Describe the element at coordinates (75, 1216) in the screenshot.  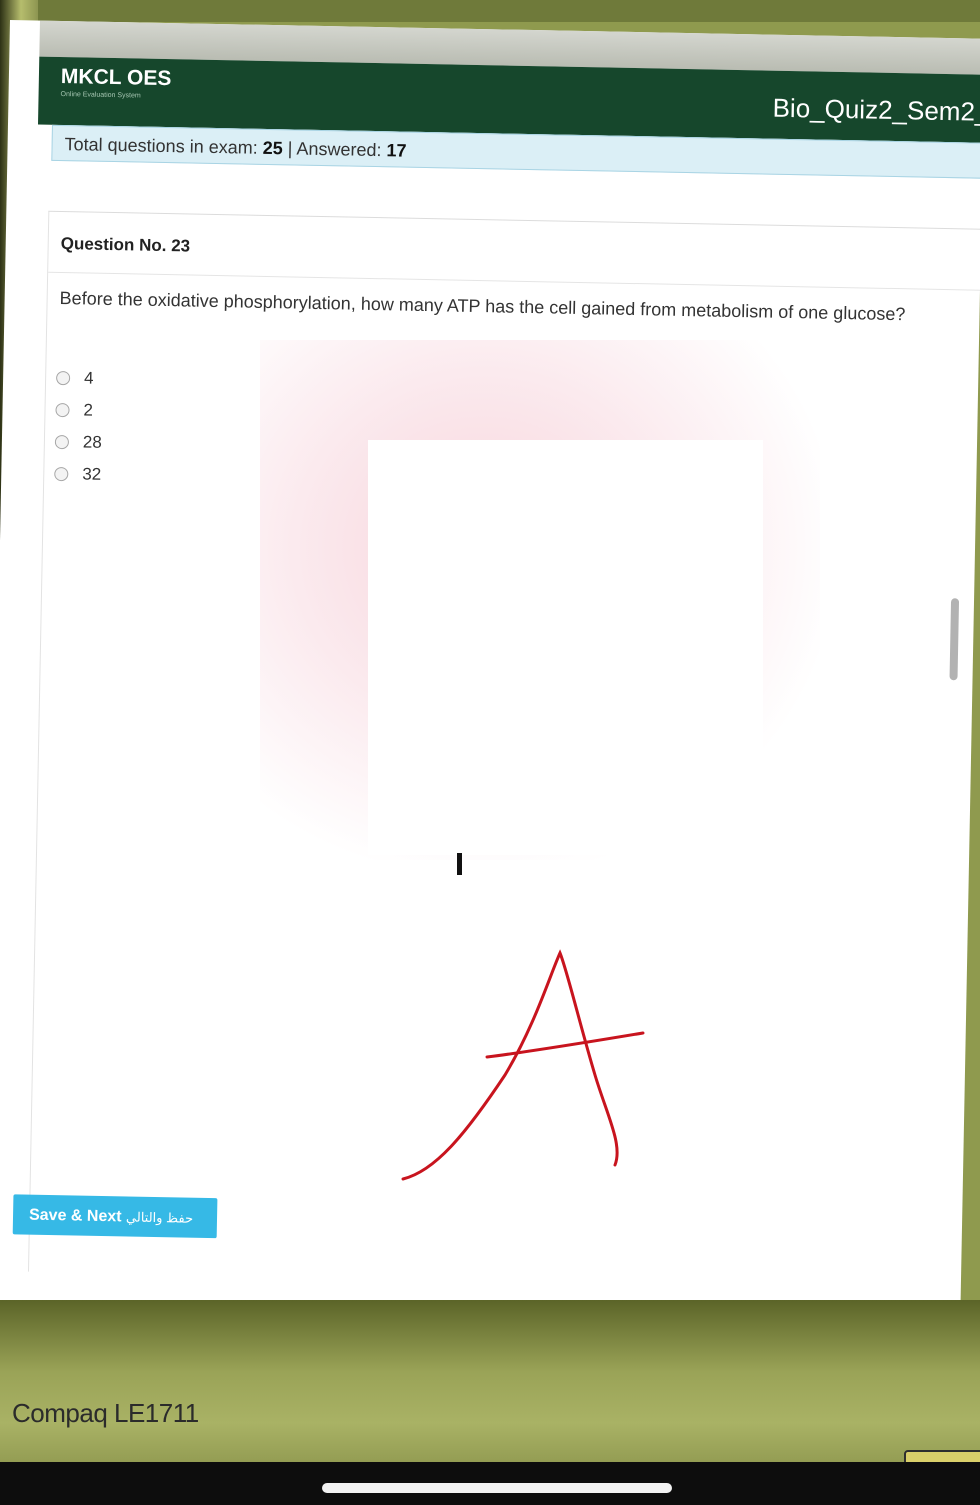
I see `save-next-label: Save & Next` at that location.